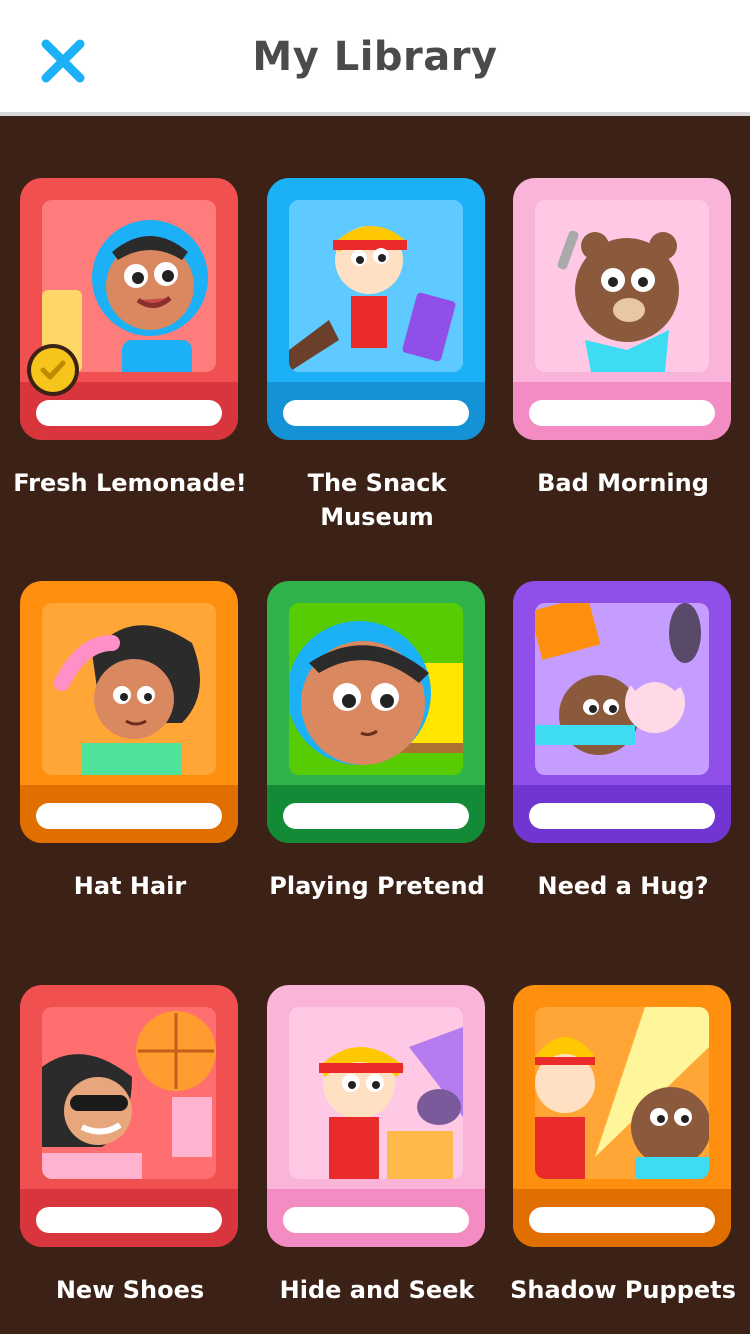 The image size is (750, 1334). I want to click on book-title: Need a Hug?, so click(623, 886).